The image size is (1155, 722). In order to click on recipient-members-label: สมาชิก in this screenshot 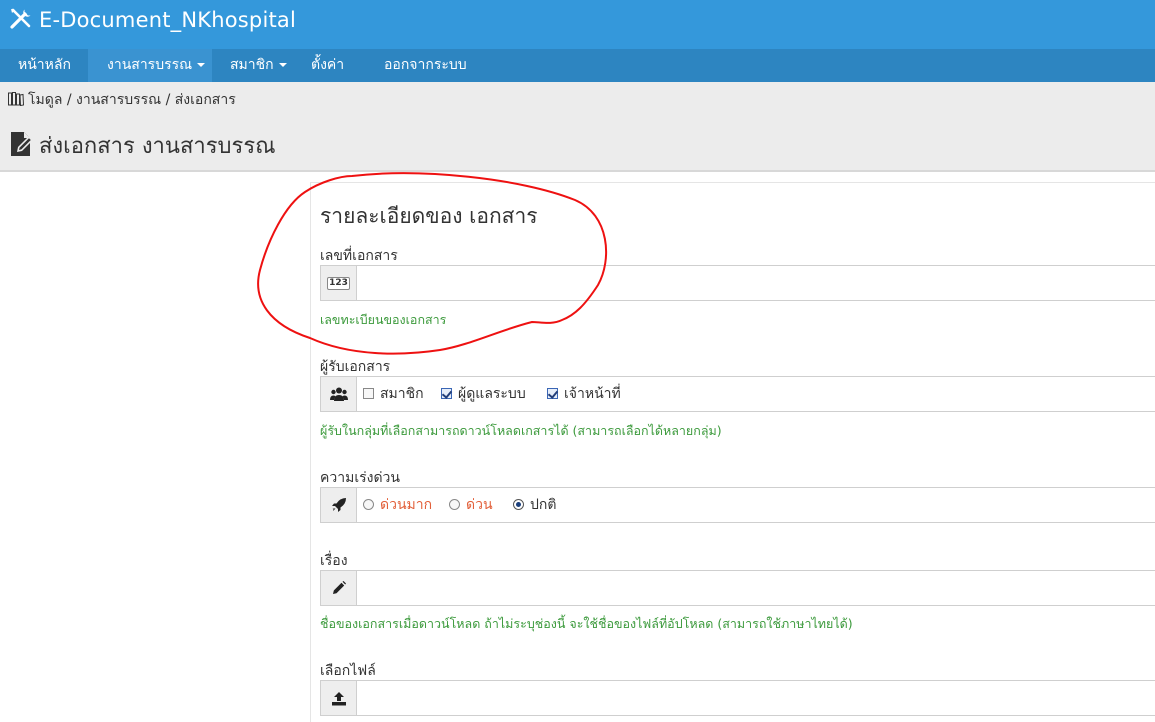, I will do `click(402, 394)`.